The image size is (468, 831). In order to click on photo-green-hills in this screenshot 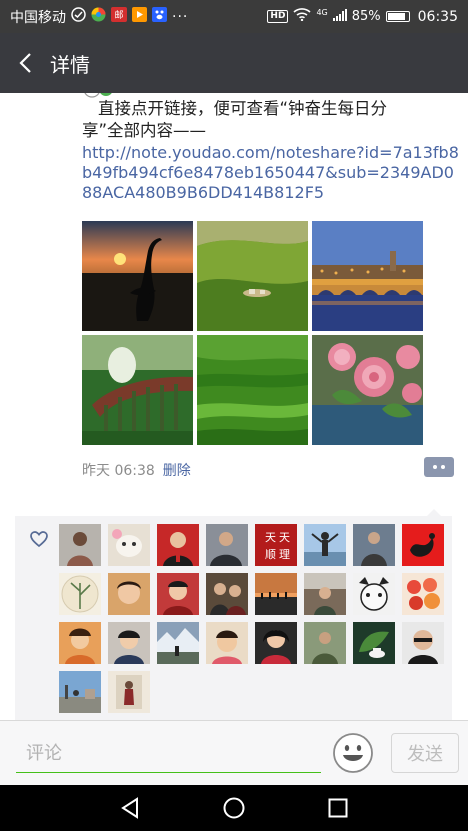, I will do `click(252, 276)`.